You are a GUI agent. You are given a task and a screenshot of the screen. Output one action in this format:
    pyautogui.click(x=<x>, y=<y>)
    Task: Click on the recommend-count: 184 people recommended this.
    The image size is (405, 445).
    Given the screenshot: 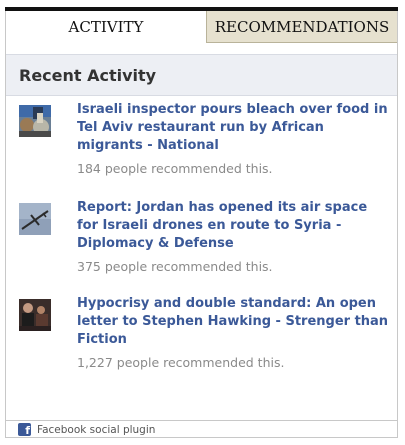 What is the action you would take?
    pyautogui.click(x=175, y=168)
    